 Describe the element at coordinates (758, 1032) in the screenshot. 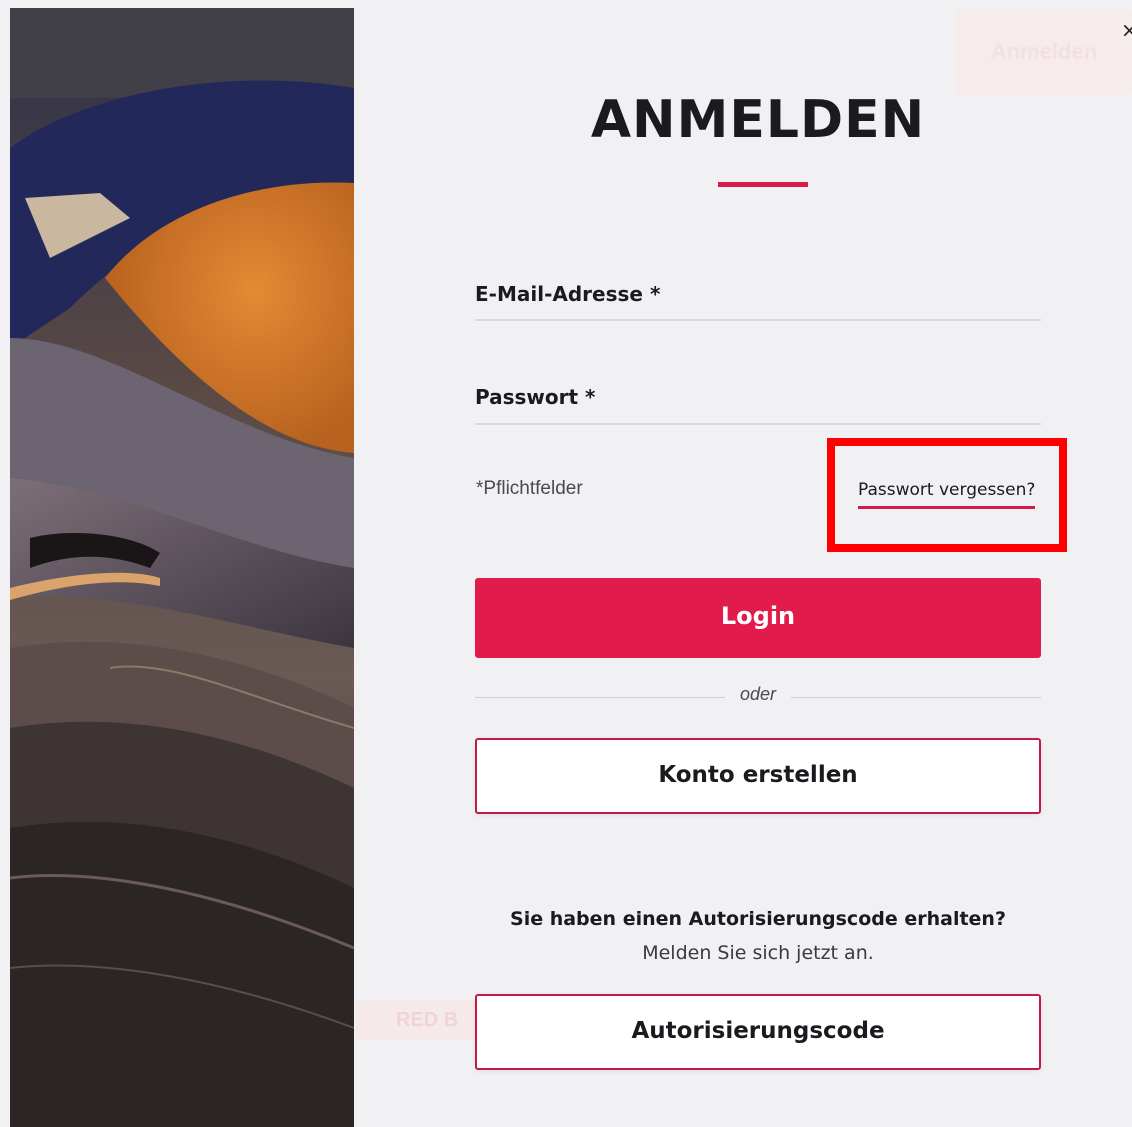

I see `auth-code-button: Autorisierungscode` at that location.